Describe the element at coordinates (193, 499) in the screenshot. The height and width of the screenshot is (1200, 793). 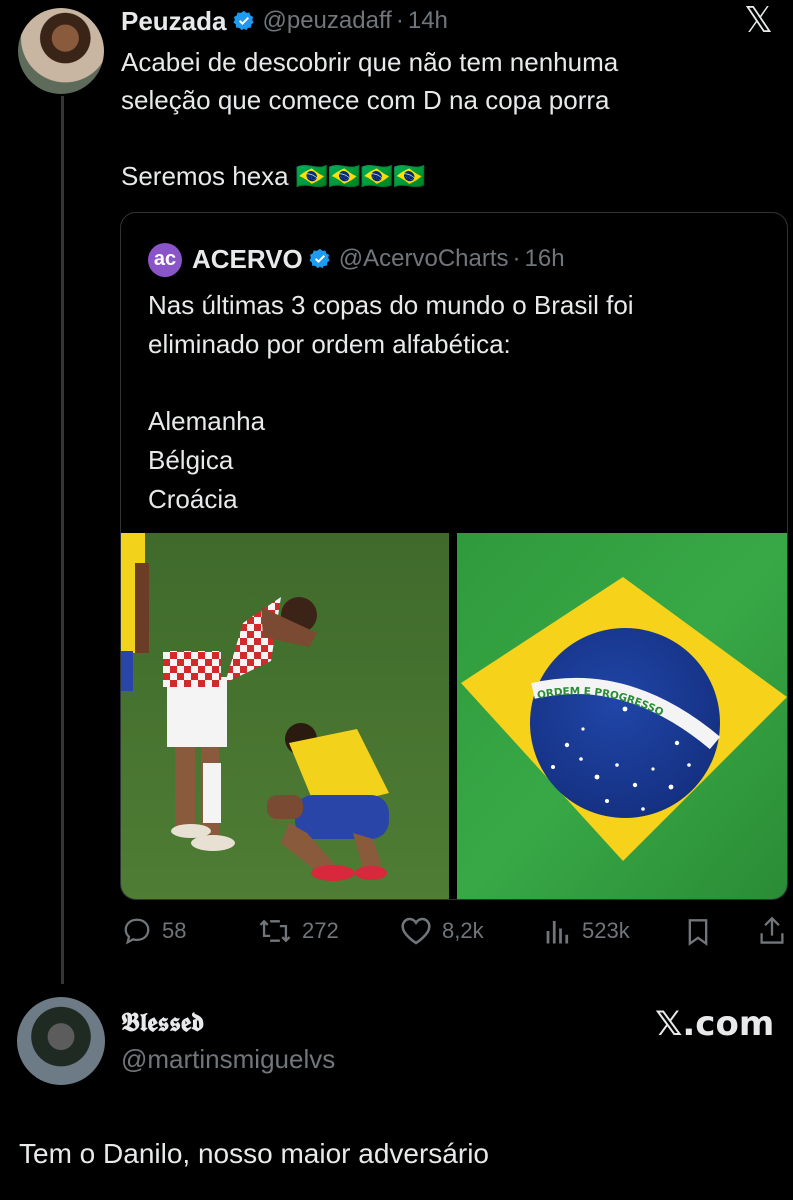
I see `list-item: Croácia` at that location.